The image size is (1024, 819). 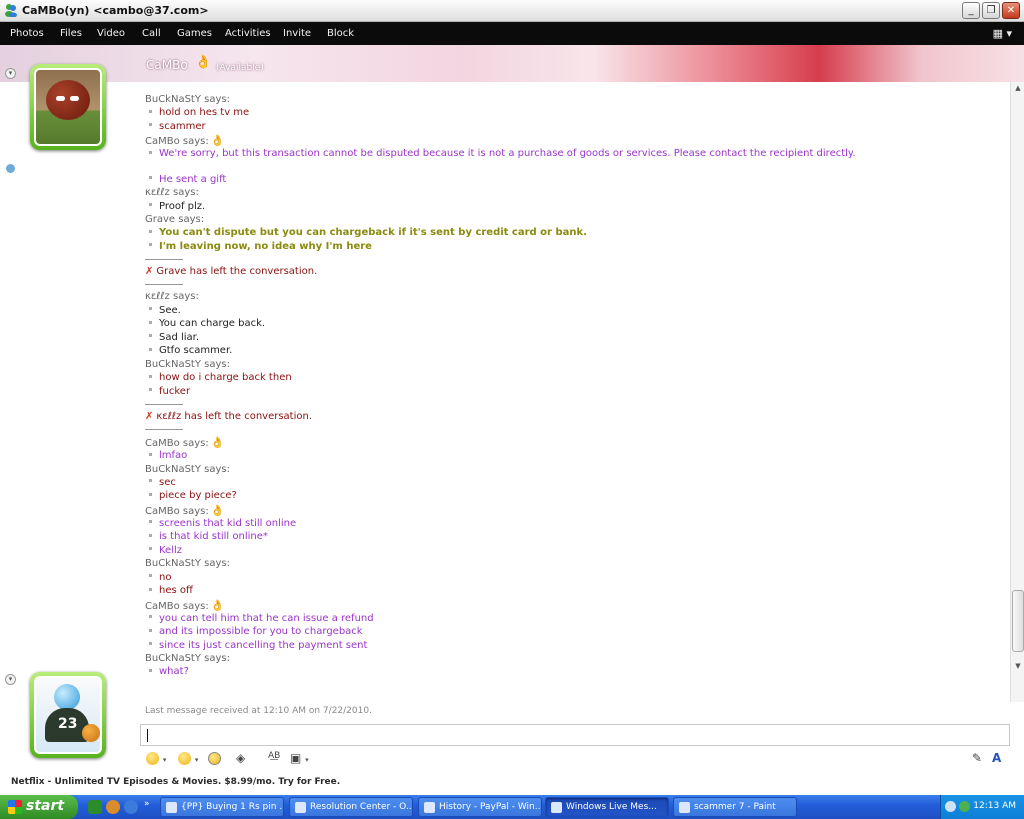 What do you see at coordinates (131, 807) in the screenshot?
I see `quicklaunch-ie-icon` at bounding box center [131, 807].